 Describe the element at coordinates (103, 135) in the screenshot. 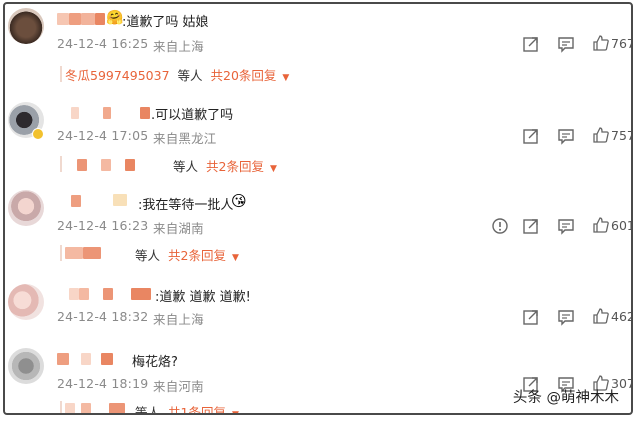

I see `comment-time: 24-12-4 17:05` at that location.